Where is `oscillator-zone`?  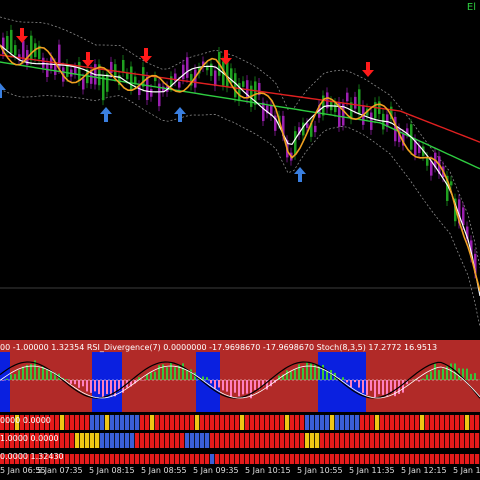
oscillator-zone is located at coordinates (5, 382).